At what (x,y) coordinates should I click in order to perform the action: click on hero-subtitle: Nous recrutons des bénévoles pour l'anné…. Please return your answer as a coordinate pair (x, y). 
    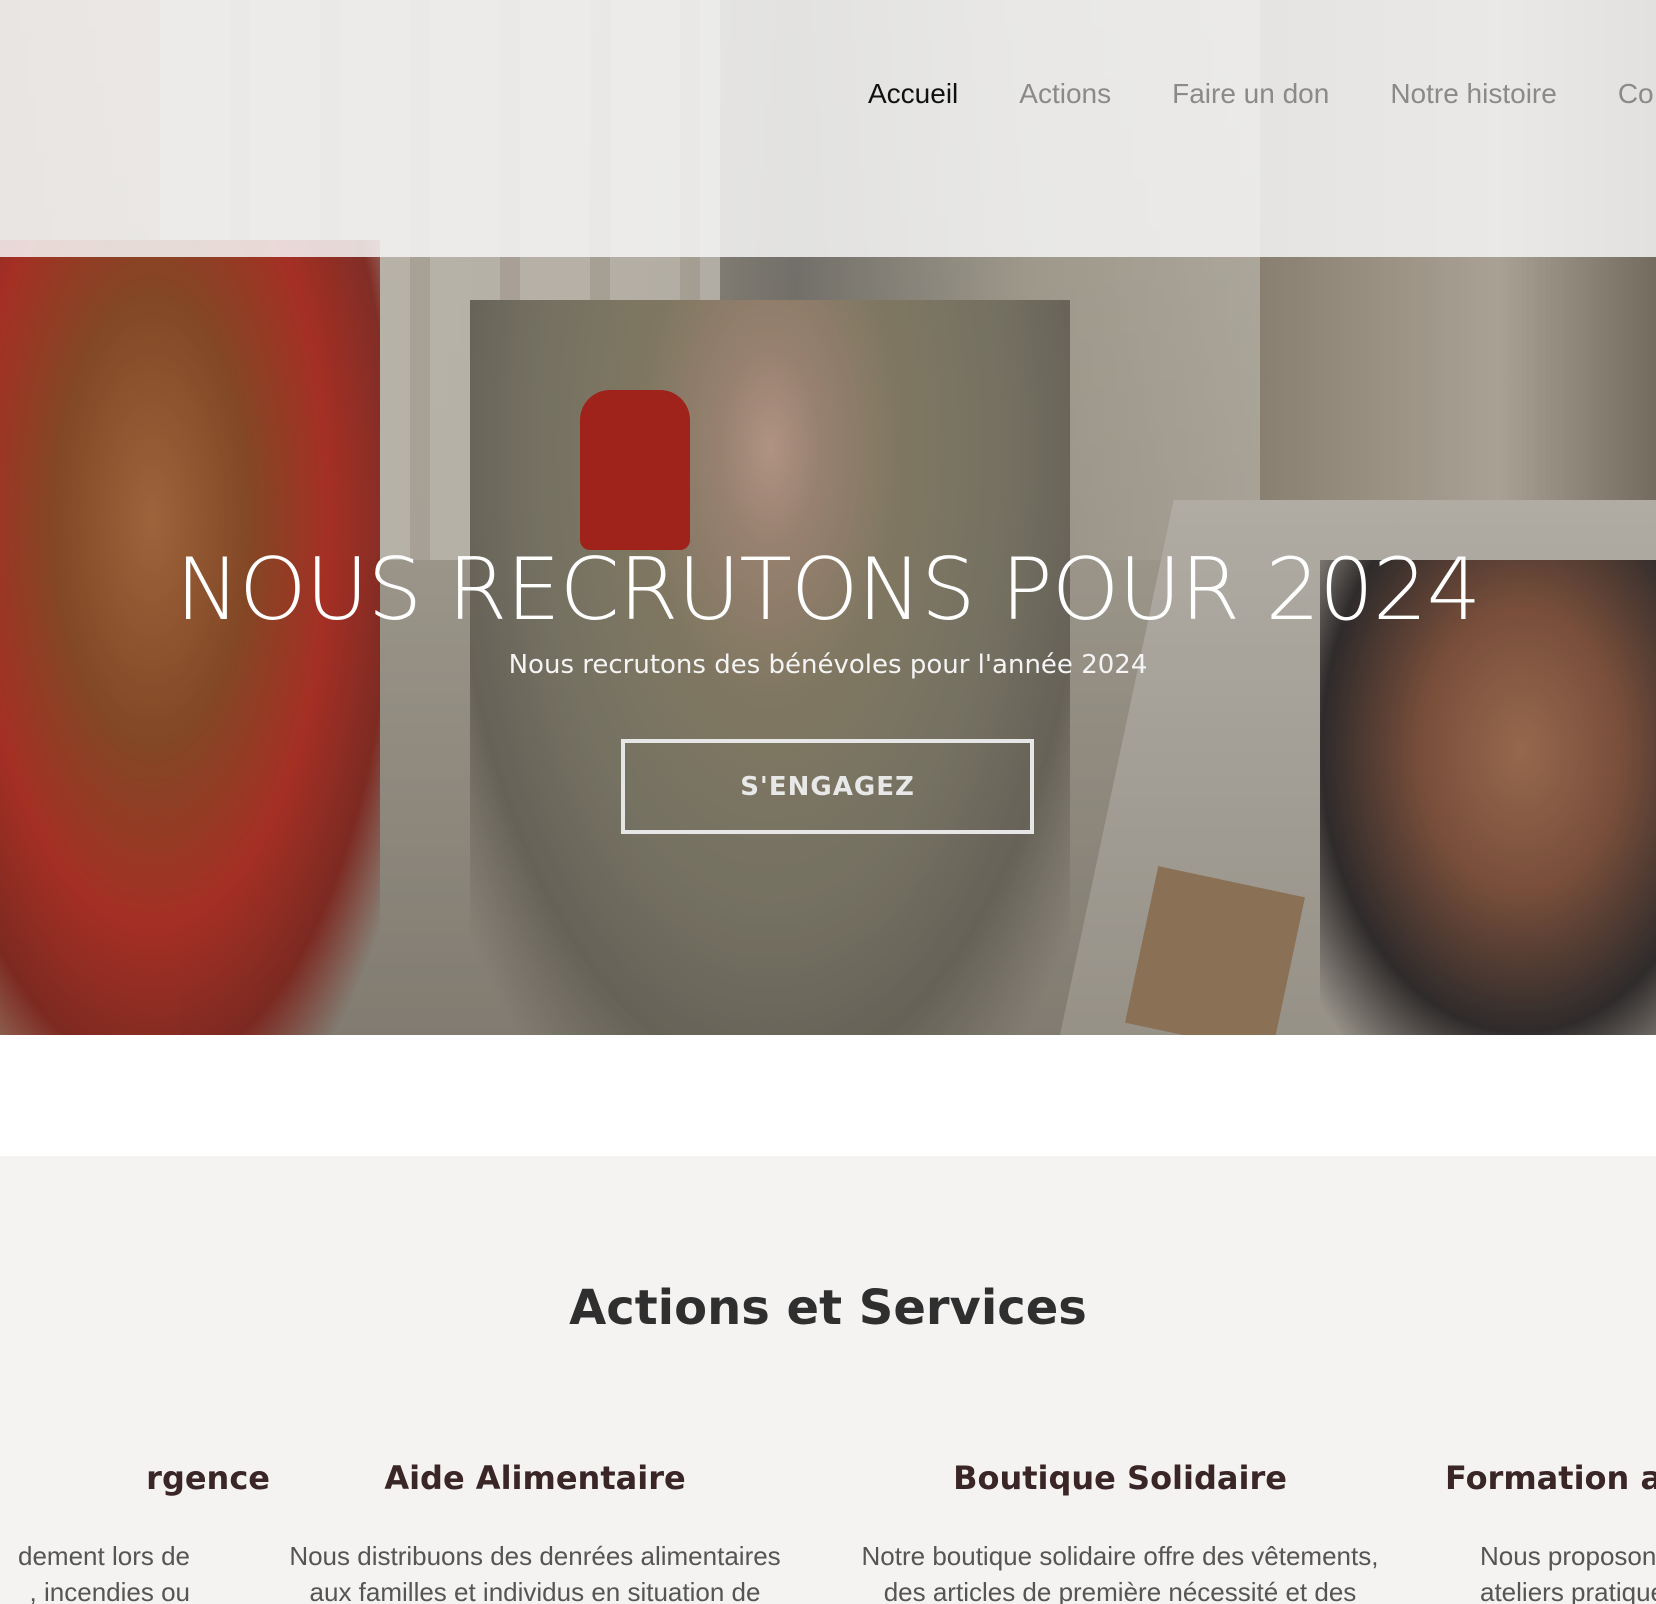
    Looking at the image, I should click on (828, 665).